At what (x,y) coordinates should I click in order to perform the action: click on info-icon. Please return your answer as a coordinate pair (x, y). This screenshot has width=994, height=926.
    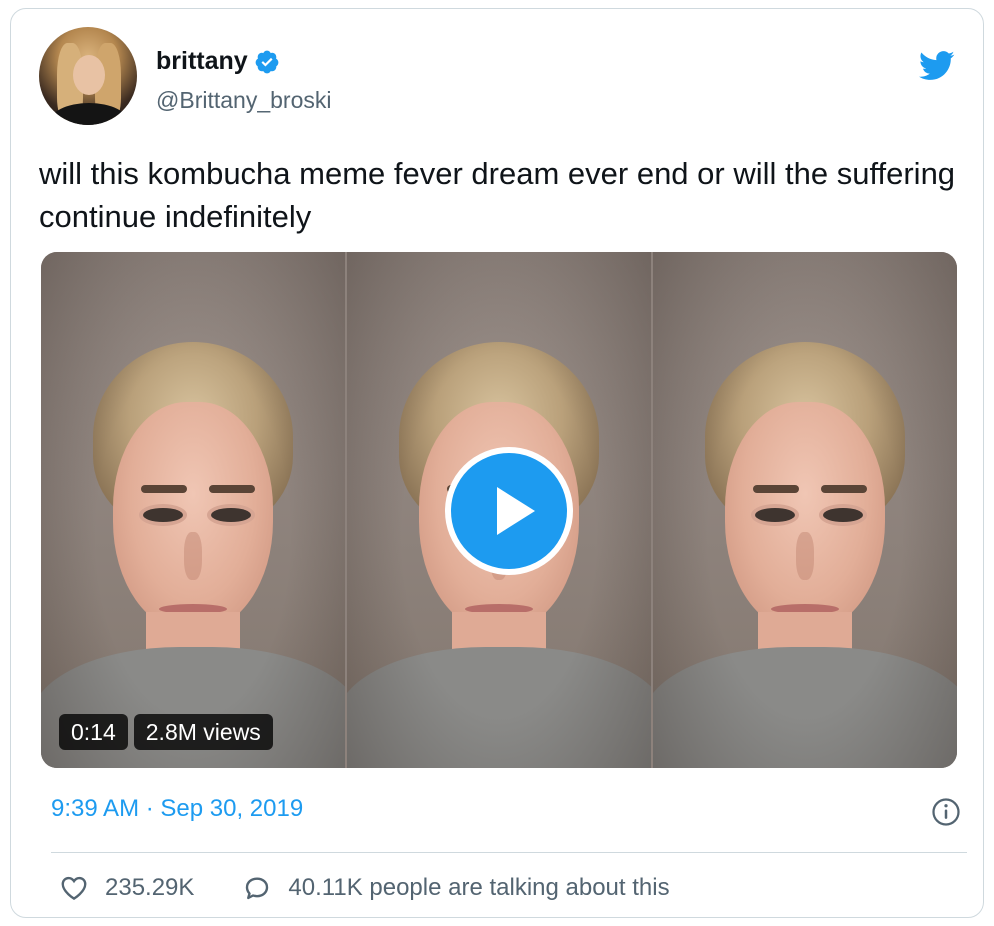
    Looking at the image, I should click on (946, 812).